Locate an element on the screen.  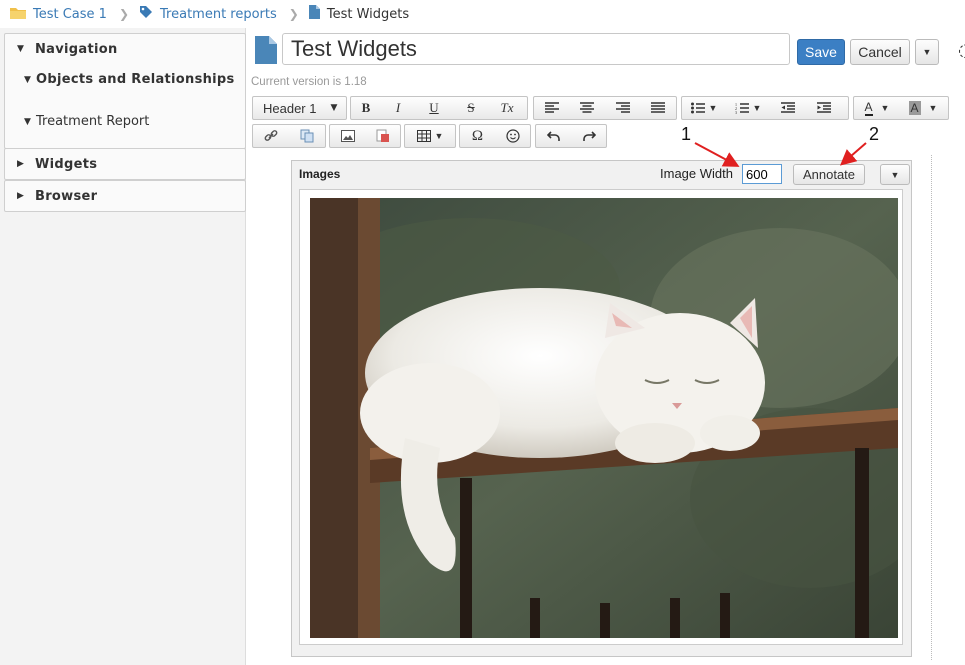
sidebar-item-label: Objects and Relationships is located at coordinates (135, 79).